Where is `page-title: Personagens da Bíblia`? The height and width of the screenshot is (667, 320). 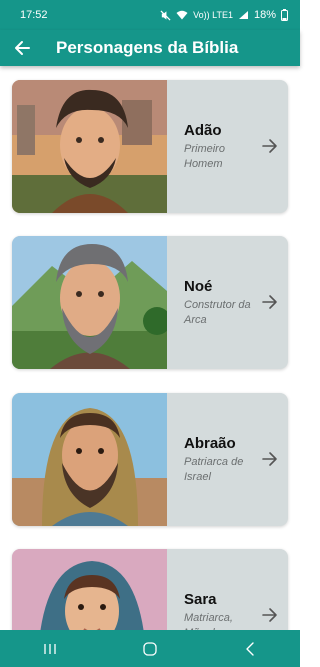
page-title: Personagens da Bíblia is located at coordinates (147, 47).